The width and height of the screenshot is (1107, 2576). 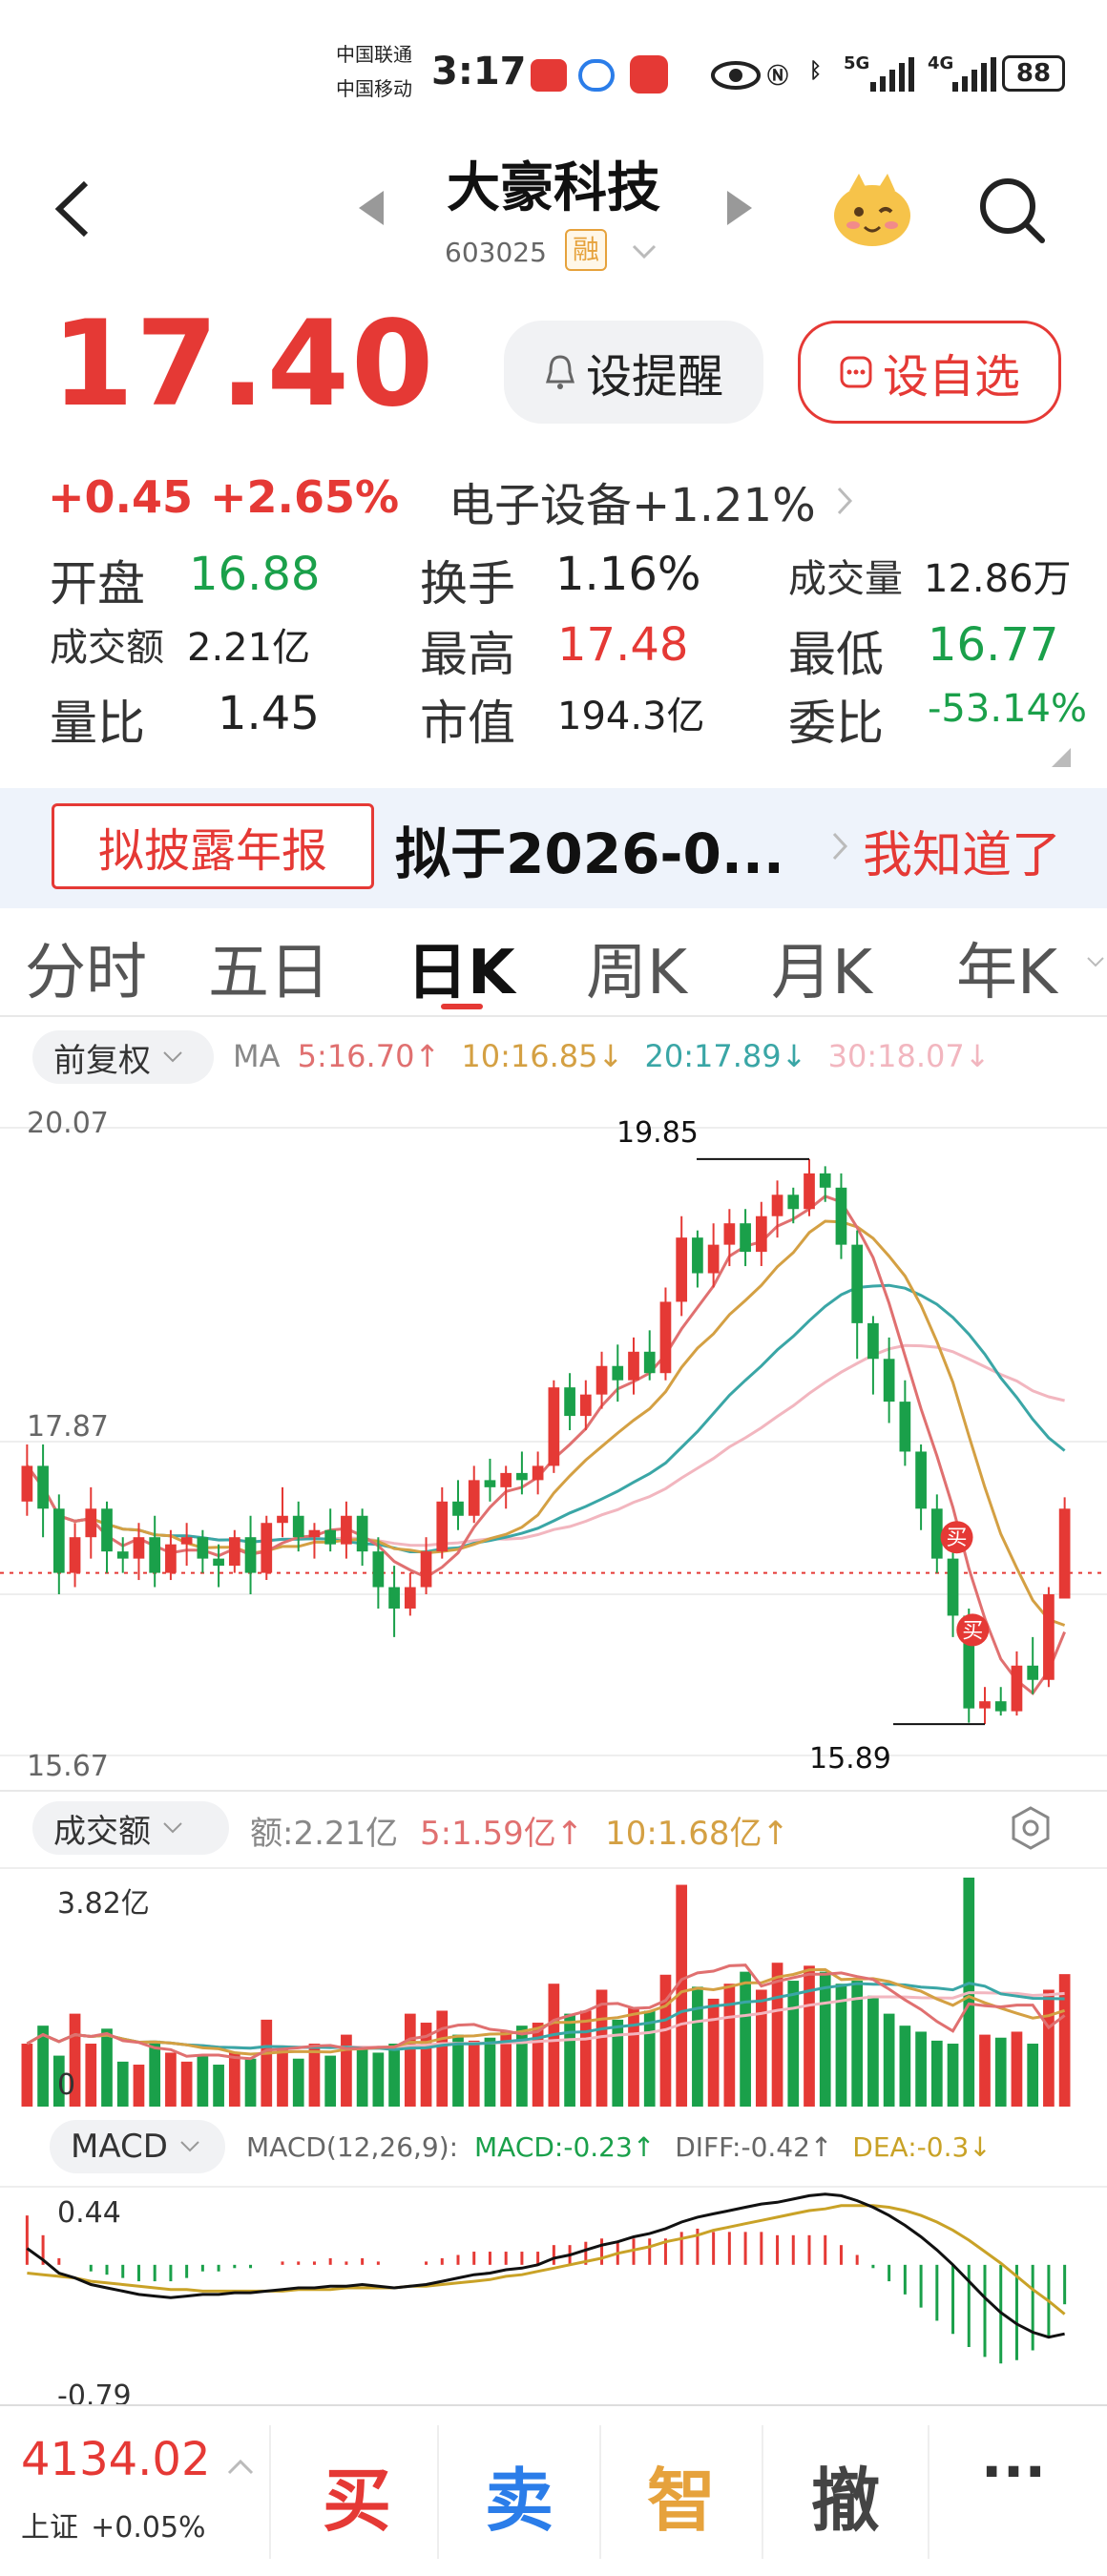 I want to click on macd-y-top: 0.44, so click(x=89, y=2213).